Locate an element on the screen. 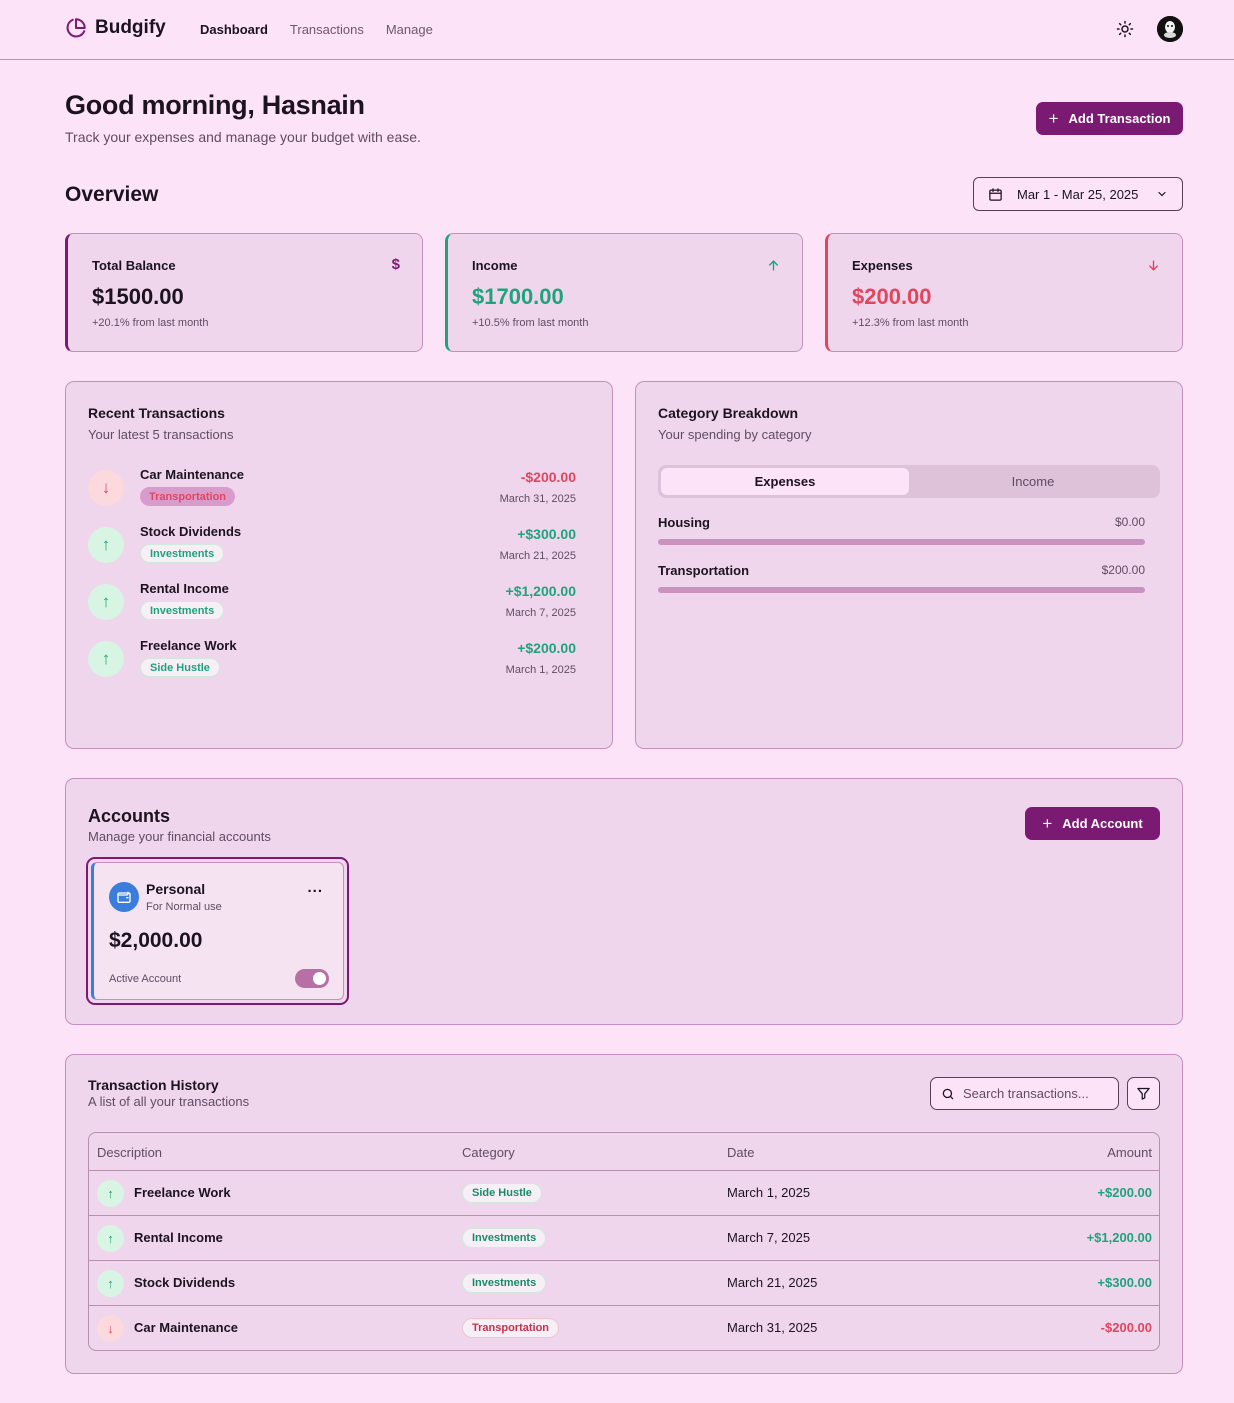  search-box is located at coordinates (1024, 1093).